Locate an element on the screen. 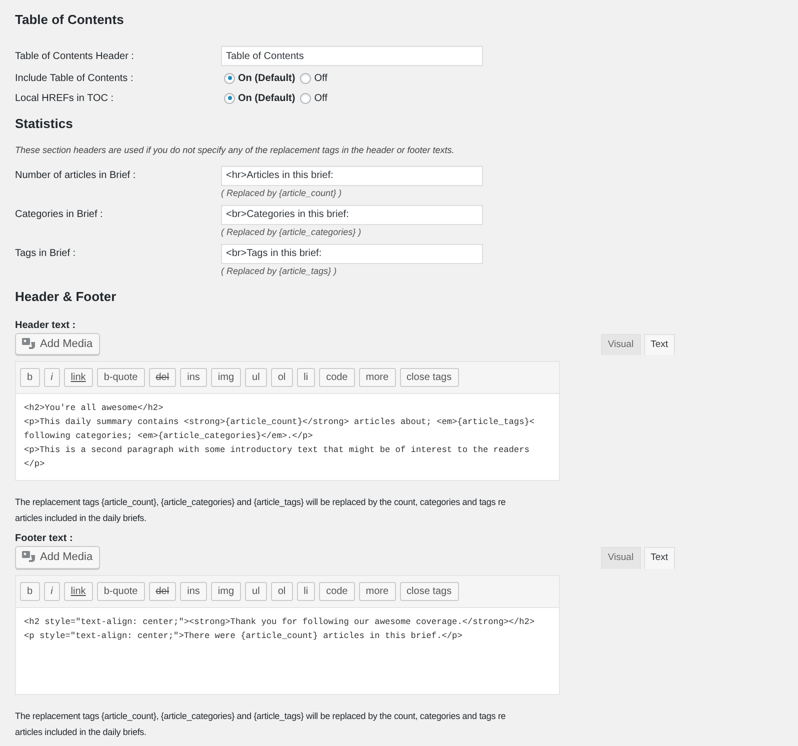  field-hint: ( Replaced by {article_categories} ) is located at coordinates (291, 232).